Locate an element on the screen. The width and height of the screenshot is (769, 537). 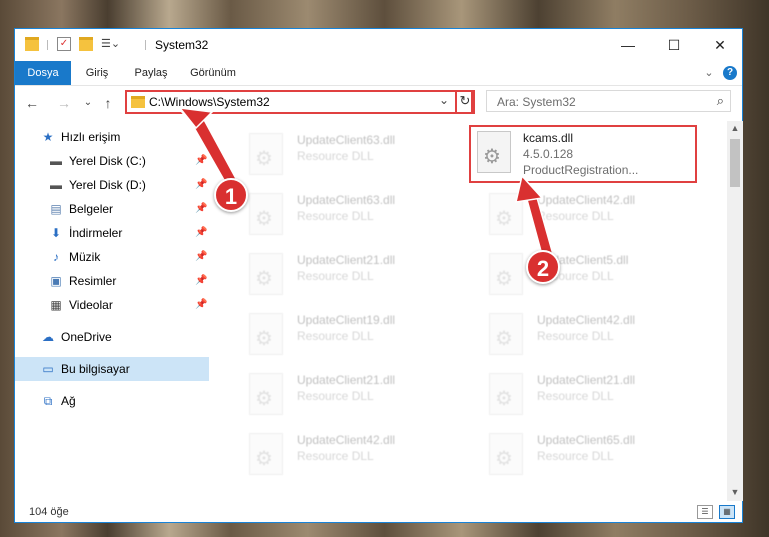
item-count: 104 öğe is located at coordinates (49, 512).